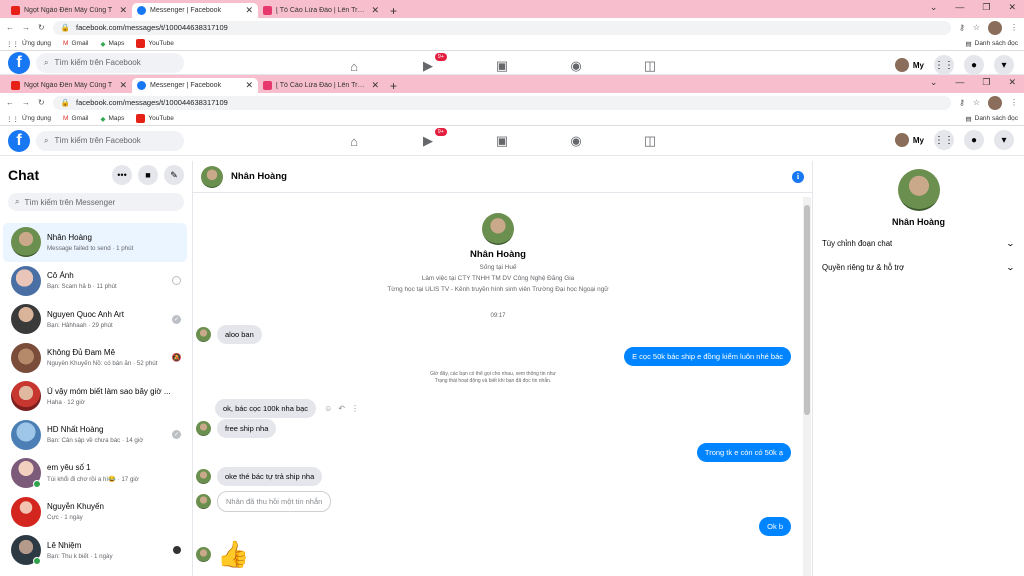 The height and width of the screenshot is (576, 1024). Describe the element at coordinates (233, 554) in the screenshot. I see `thumbs-up-icon: 👍` at that location.